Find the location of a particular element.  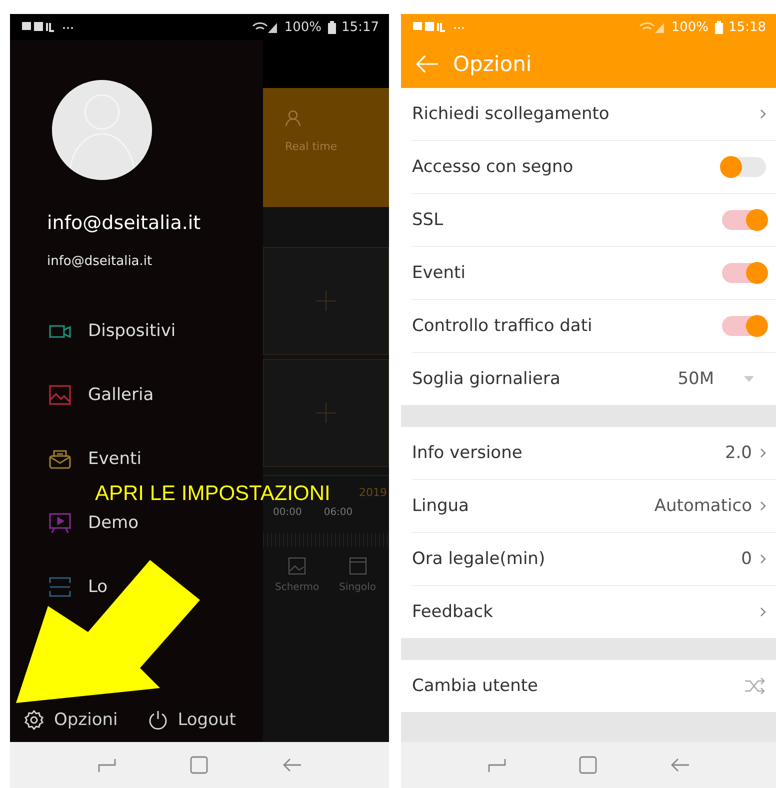

drawer-item: Lo is located at coordinates (136, 587).